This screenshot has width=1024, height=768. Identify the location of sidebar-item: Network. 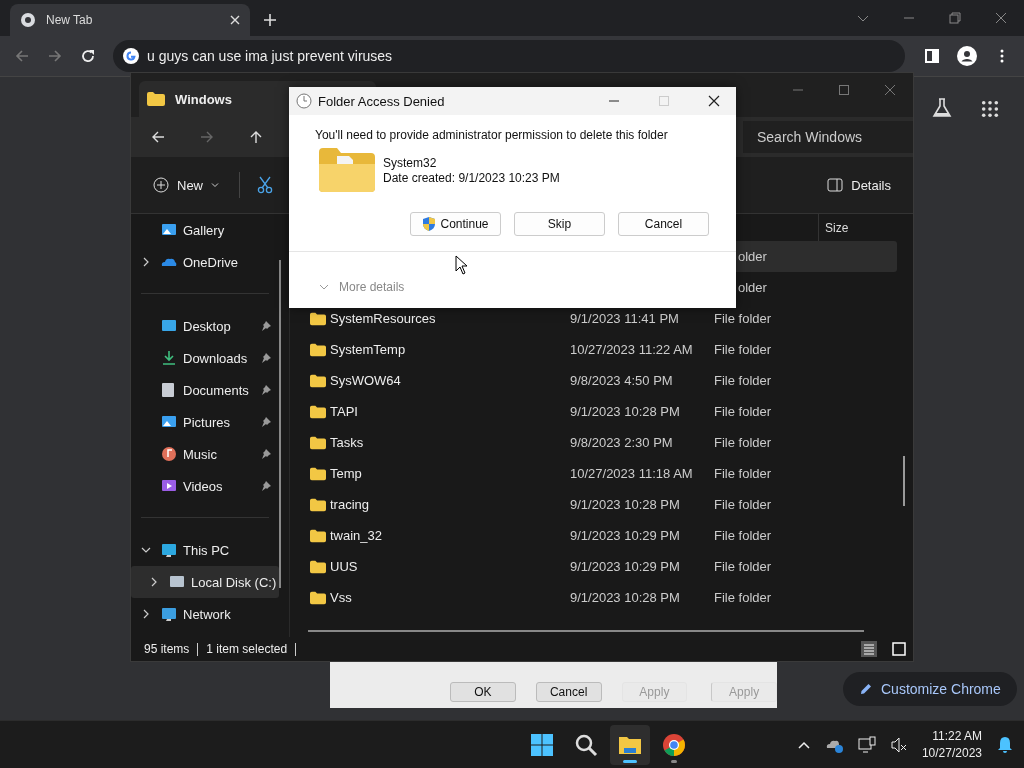
(205, 614).